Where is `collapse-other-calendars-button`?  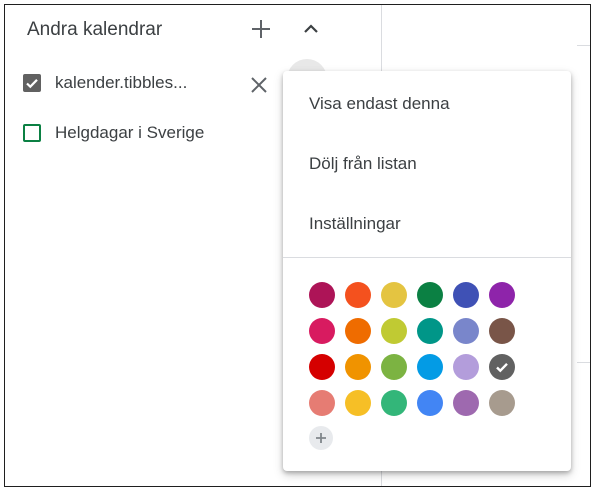 collapse-other-calendars-button is located at coordinates (311, 29).